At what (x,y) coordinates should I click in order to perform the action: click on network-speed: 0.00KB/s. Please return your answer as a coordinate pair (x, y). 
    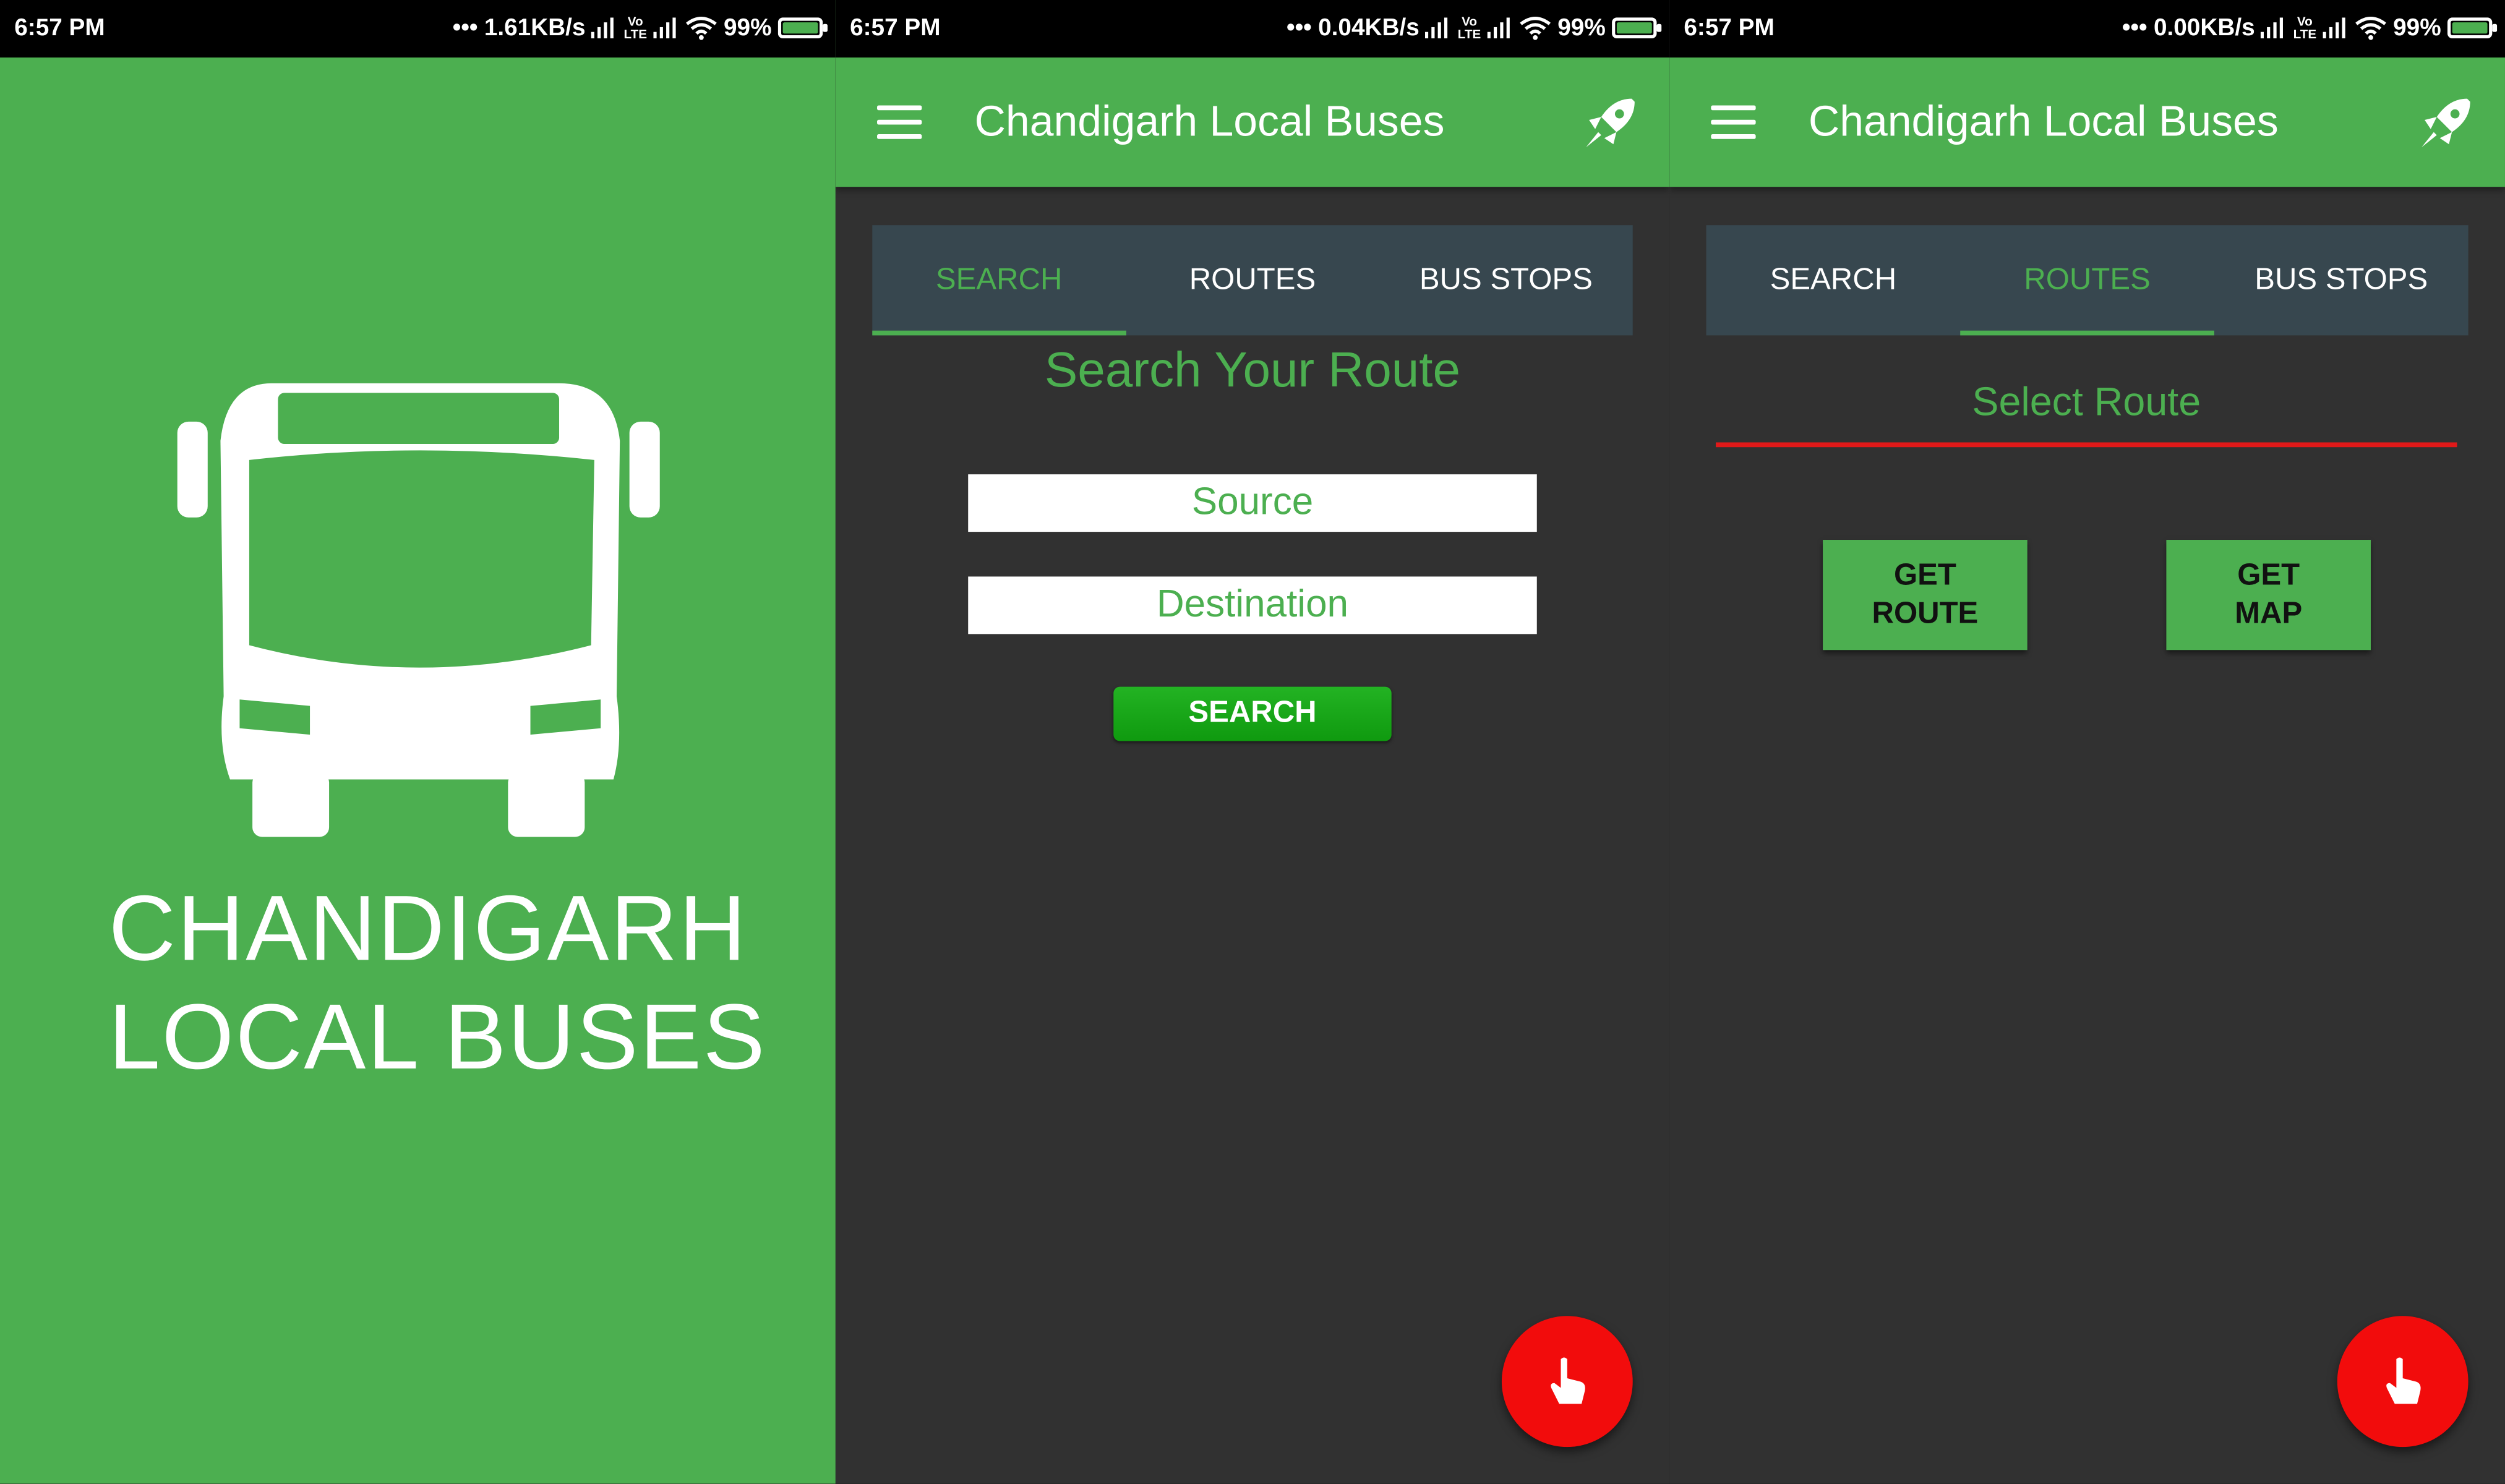
    Looking at the image, I should click on (2204, 28).